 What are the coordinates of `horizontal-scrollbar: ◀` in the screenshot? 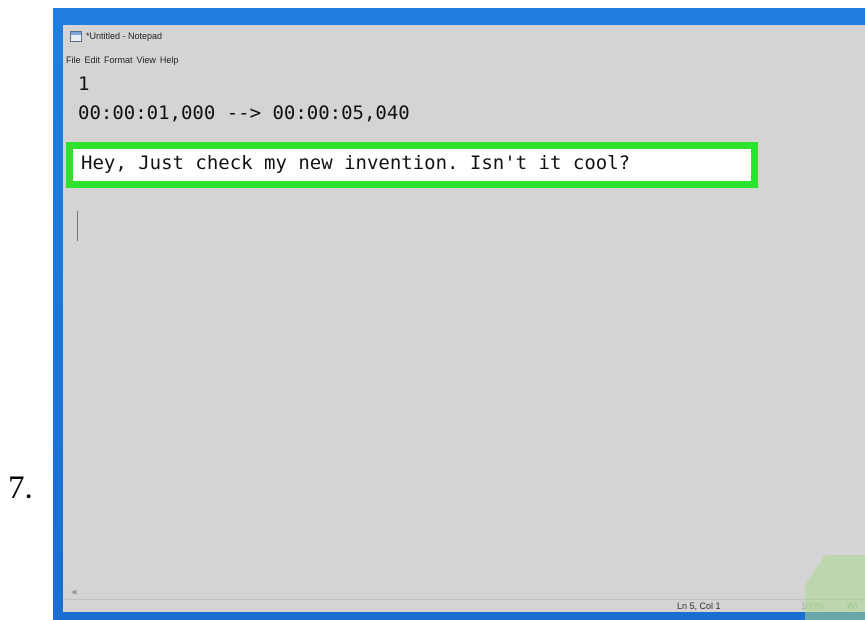 It's located at (464, 593).